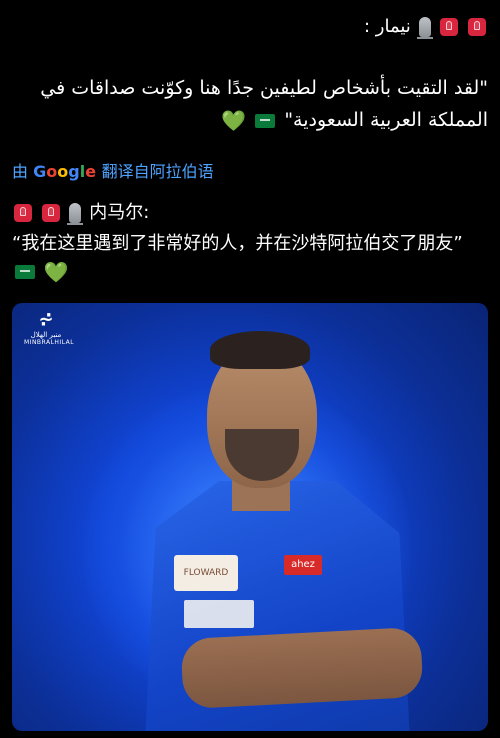 The width and height of the screenshot is (500, 738). Describe the element at coordinates (302, 668) in the screenshot. I see `player-arms` at that location.